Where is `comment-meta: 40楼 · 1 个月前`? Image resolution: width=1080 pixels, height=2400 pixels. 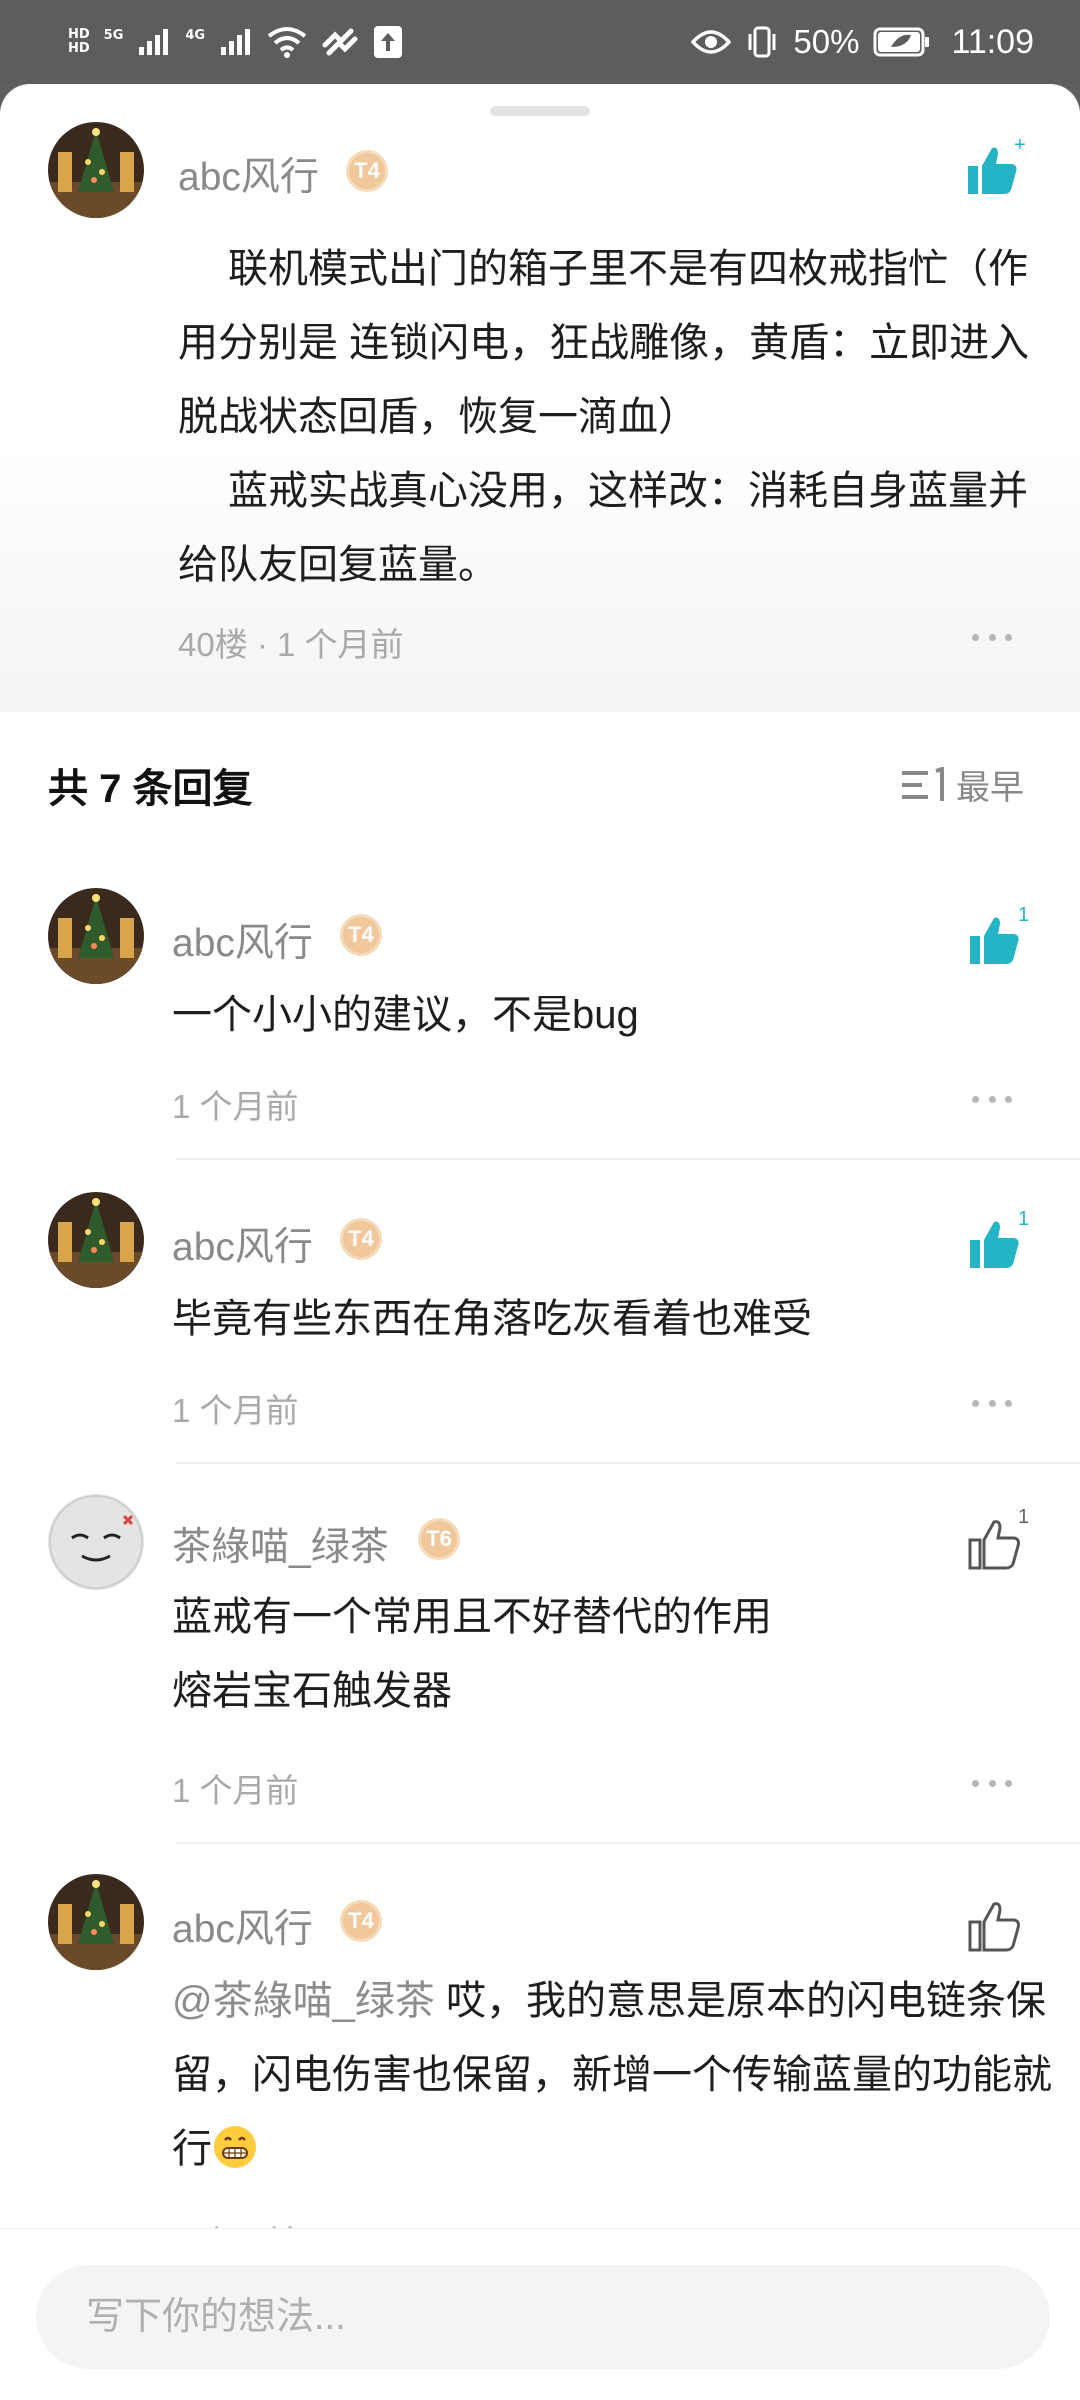 comment-meta: 40楼 · 1 个月前 is located at coordinates (291, 644).